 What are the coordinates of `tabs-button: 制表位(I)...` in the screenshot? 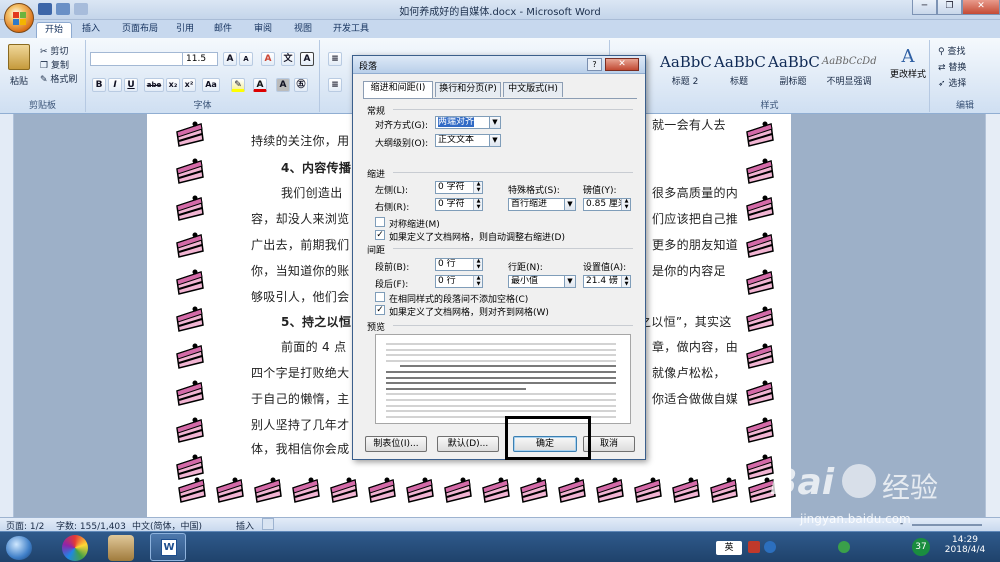 It's located at (396, 444).